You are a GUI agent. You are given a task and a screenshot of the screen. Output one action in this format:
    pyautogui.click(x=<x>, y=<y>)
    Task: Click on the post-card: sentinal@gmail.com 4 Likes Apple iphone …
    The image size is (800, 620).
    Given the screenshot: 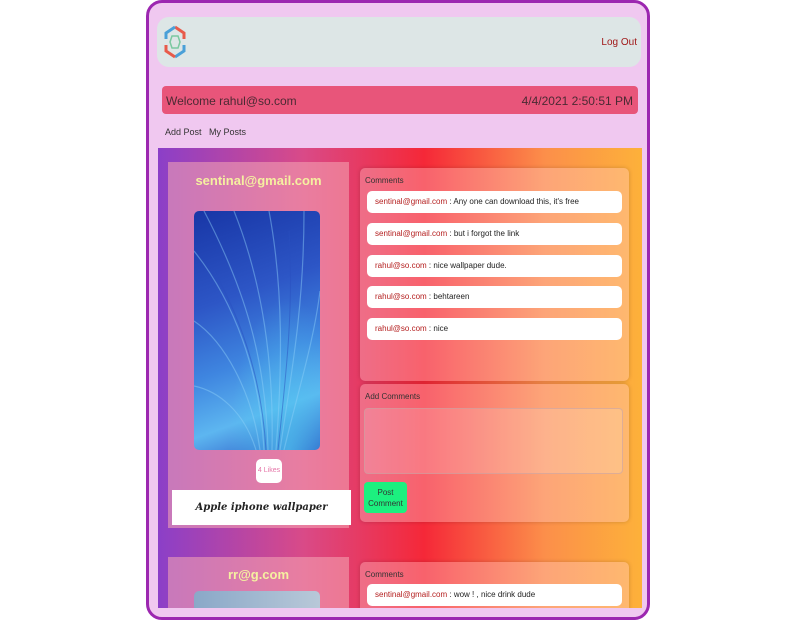 What is the action you would take?
    pyautogui.click(x=259, y=345)
    